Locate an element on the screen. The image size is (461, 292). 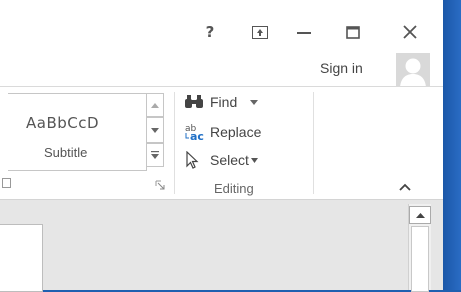
dialog-launcher-icon is located at coordinates (160, 185).